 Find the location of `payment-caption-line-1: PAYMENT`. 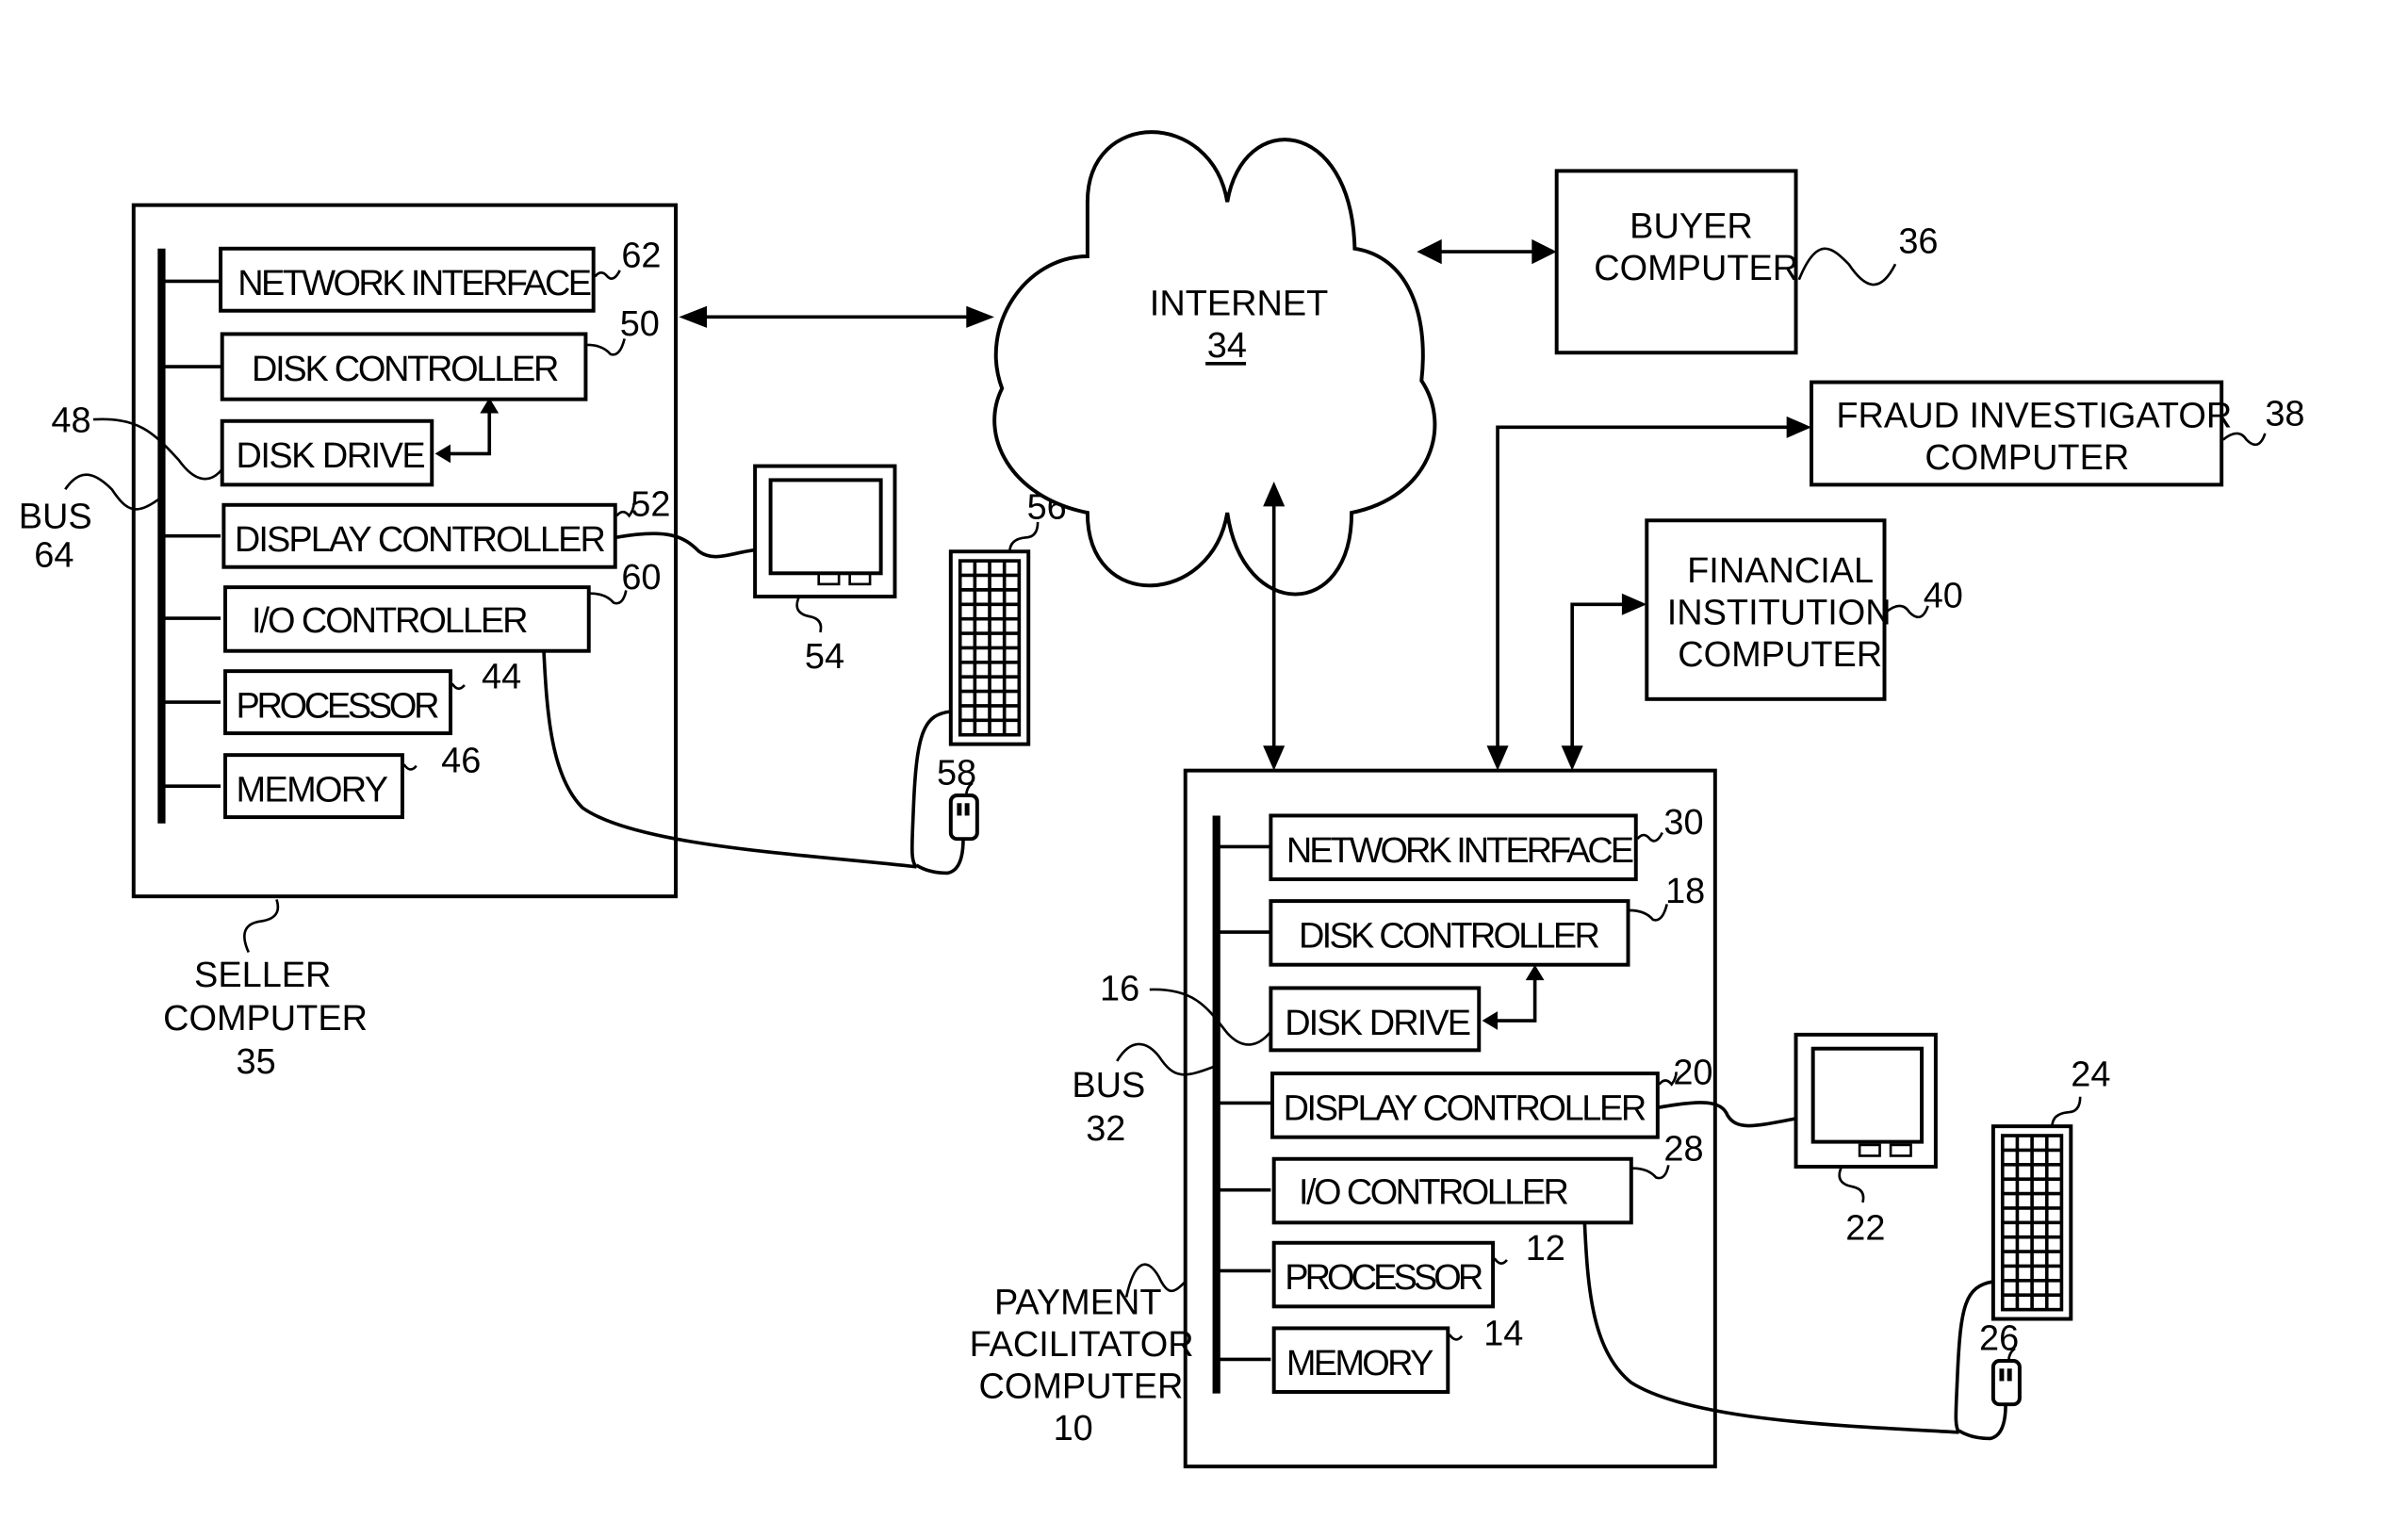

payment-caption-line-1: PAYMENT is located at coordinates (1078, 1303).